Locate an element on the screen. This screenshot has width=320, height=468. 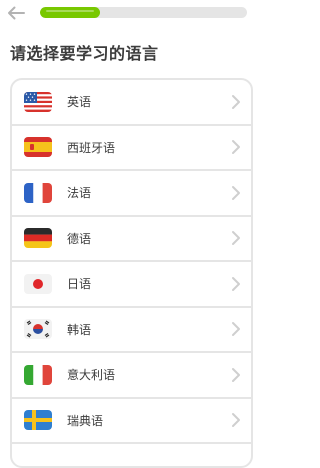
france-flag-icon is located at coordinates (38, 192).